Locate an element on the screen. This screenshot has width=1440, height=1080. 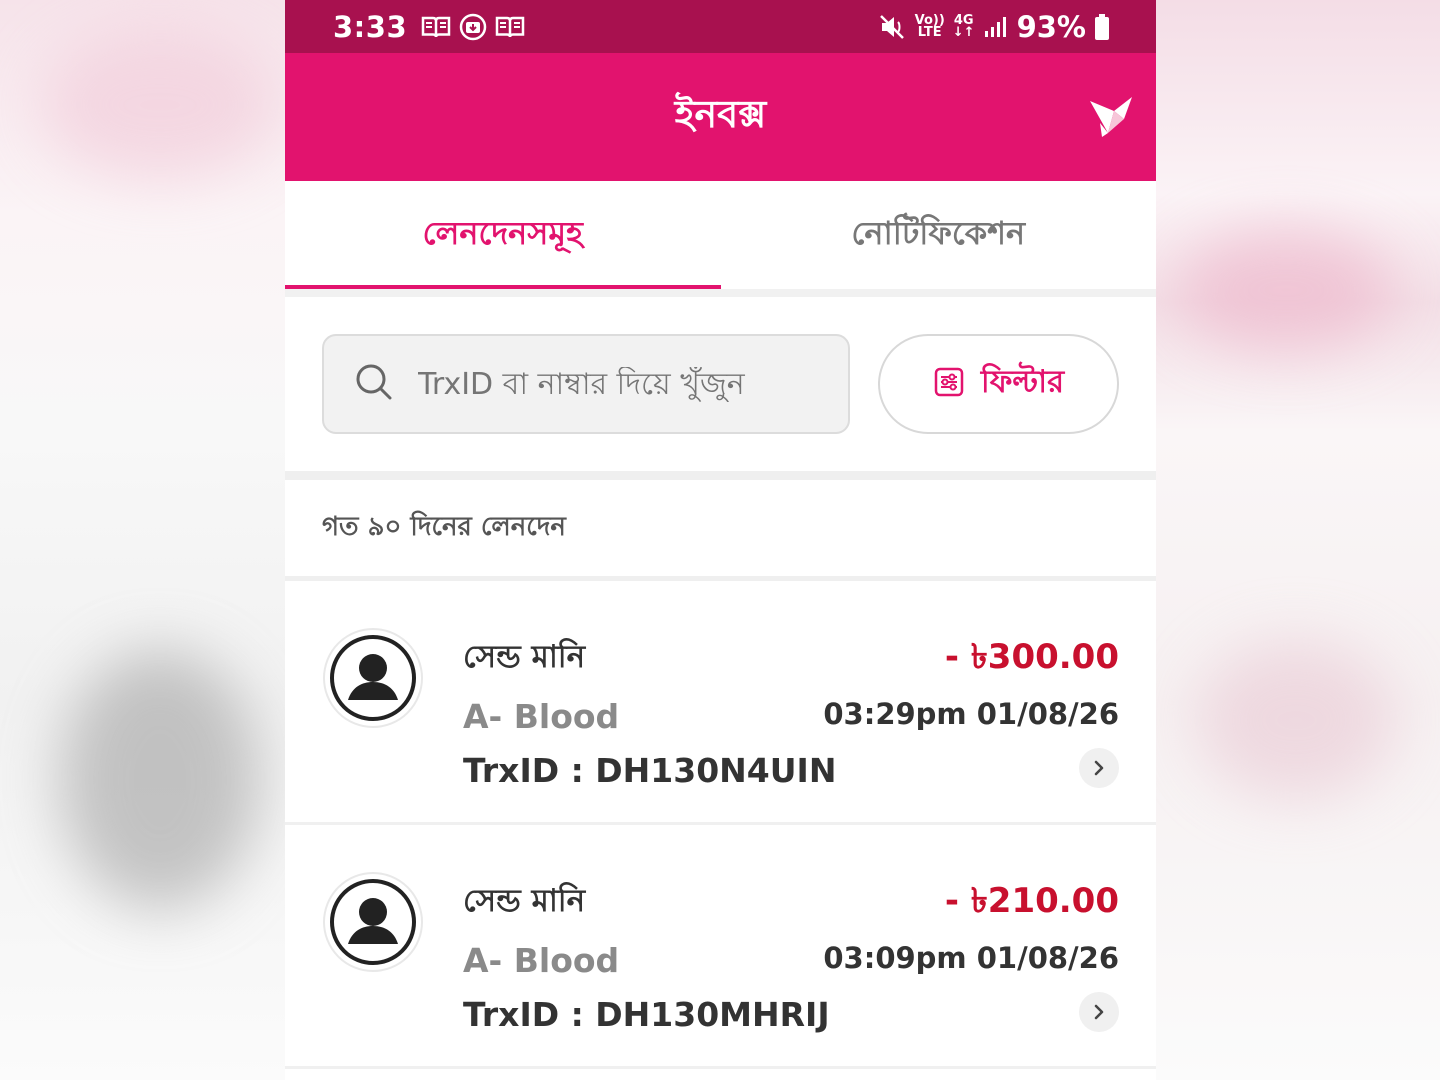
filter-icon is located at coordinates (949, 384).